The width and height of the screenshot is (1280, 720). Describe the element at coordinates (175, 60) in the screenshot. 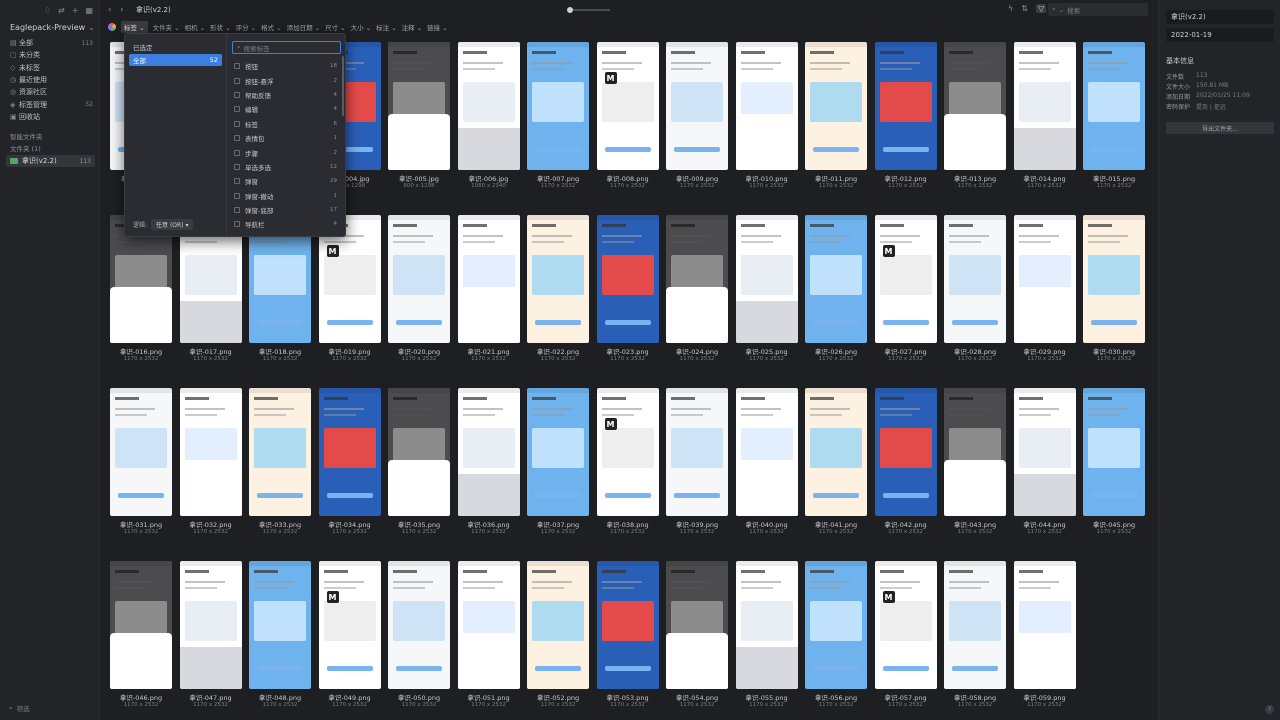

I see `tag-selected-all: 全部 52` at that location.